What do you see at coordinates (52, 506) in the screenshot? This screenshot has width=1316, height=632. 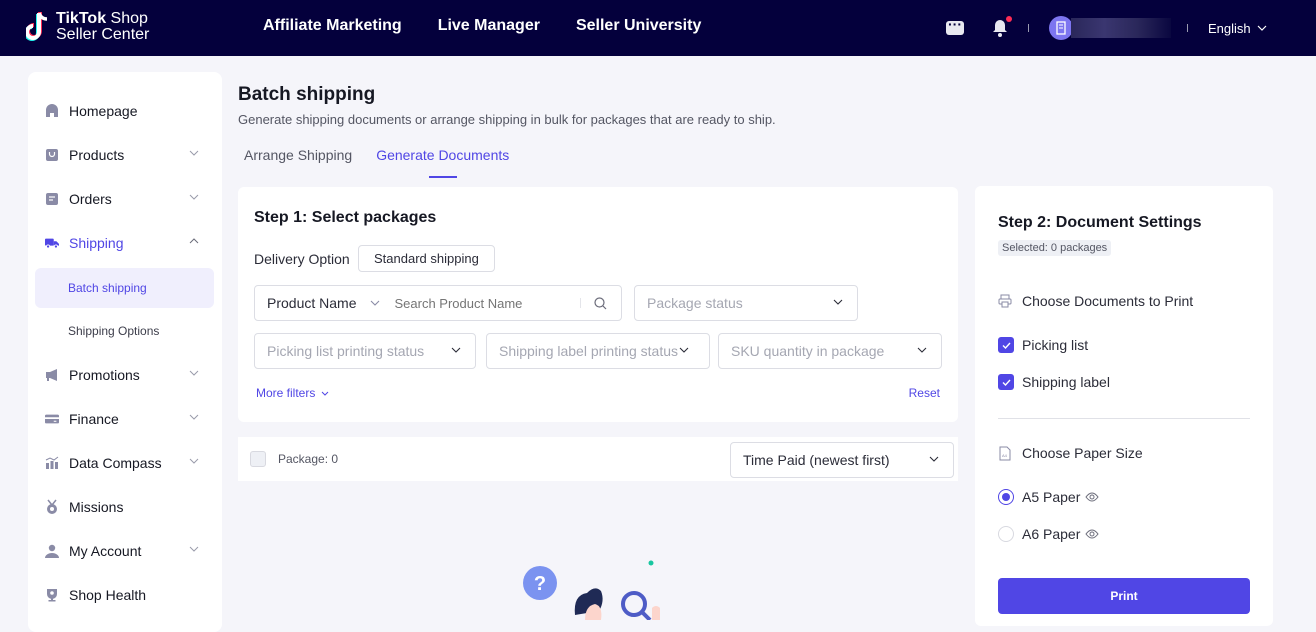 I see `medal-icon` at bounding box center [52, 506].